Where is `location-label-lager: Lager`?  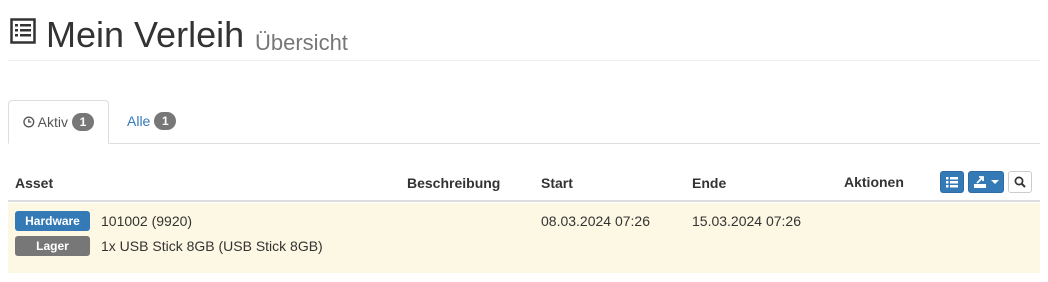 location-label-lager: Lager is located at coordinates (52, 246).